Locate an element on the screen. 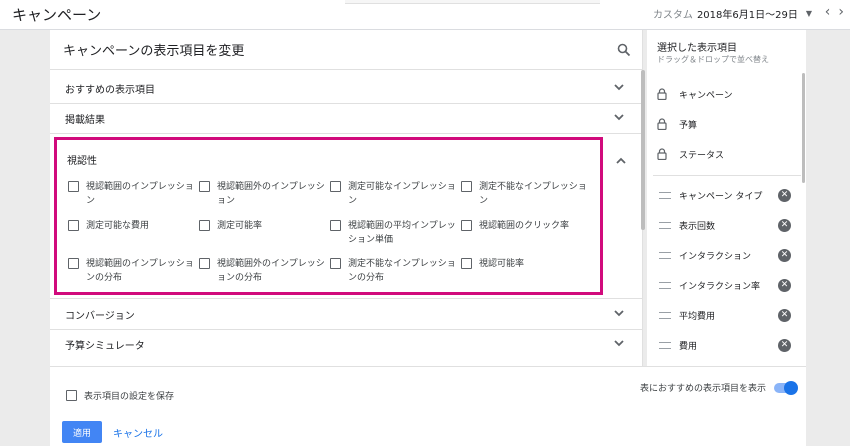 The height and width of the screenshot is (446, 850). metric-checkbox: 測定不能なインプレッションの分布 is located at coordinates (395, 271).